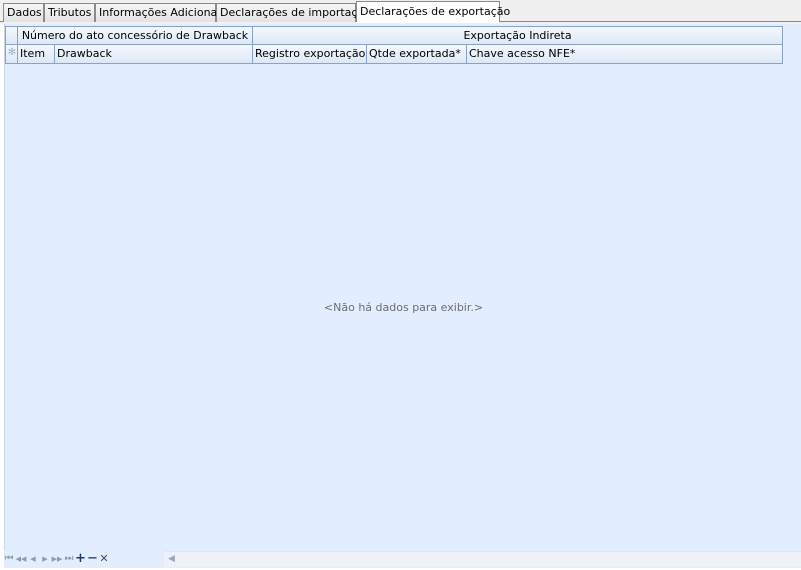  I want to click on tab-dados: Dados, so click(23, 12).